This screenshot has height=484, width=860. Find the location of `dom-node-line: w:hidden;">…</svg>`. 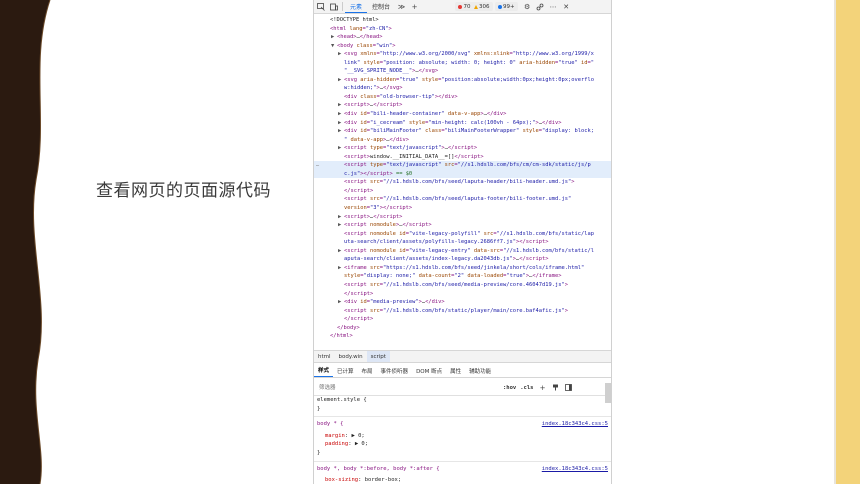

dom-node-line: w:hidden;">…</svg> is located at coordinates (462, 88).